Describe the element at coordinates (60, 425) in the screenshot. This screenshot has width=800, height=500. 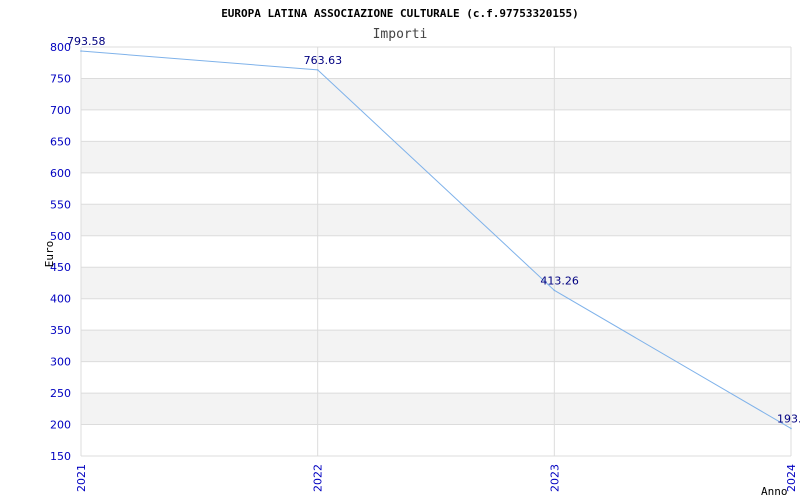
I see `y-tick-label: 200` at that location.